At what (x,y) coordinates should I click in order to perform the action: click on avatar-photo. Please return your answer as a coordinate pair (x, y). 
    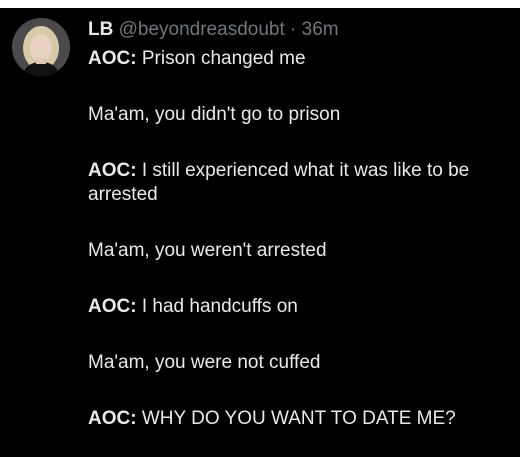
    Looking at the image, I should click on (41, 47).